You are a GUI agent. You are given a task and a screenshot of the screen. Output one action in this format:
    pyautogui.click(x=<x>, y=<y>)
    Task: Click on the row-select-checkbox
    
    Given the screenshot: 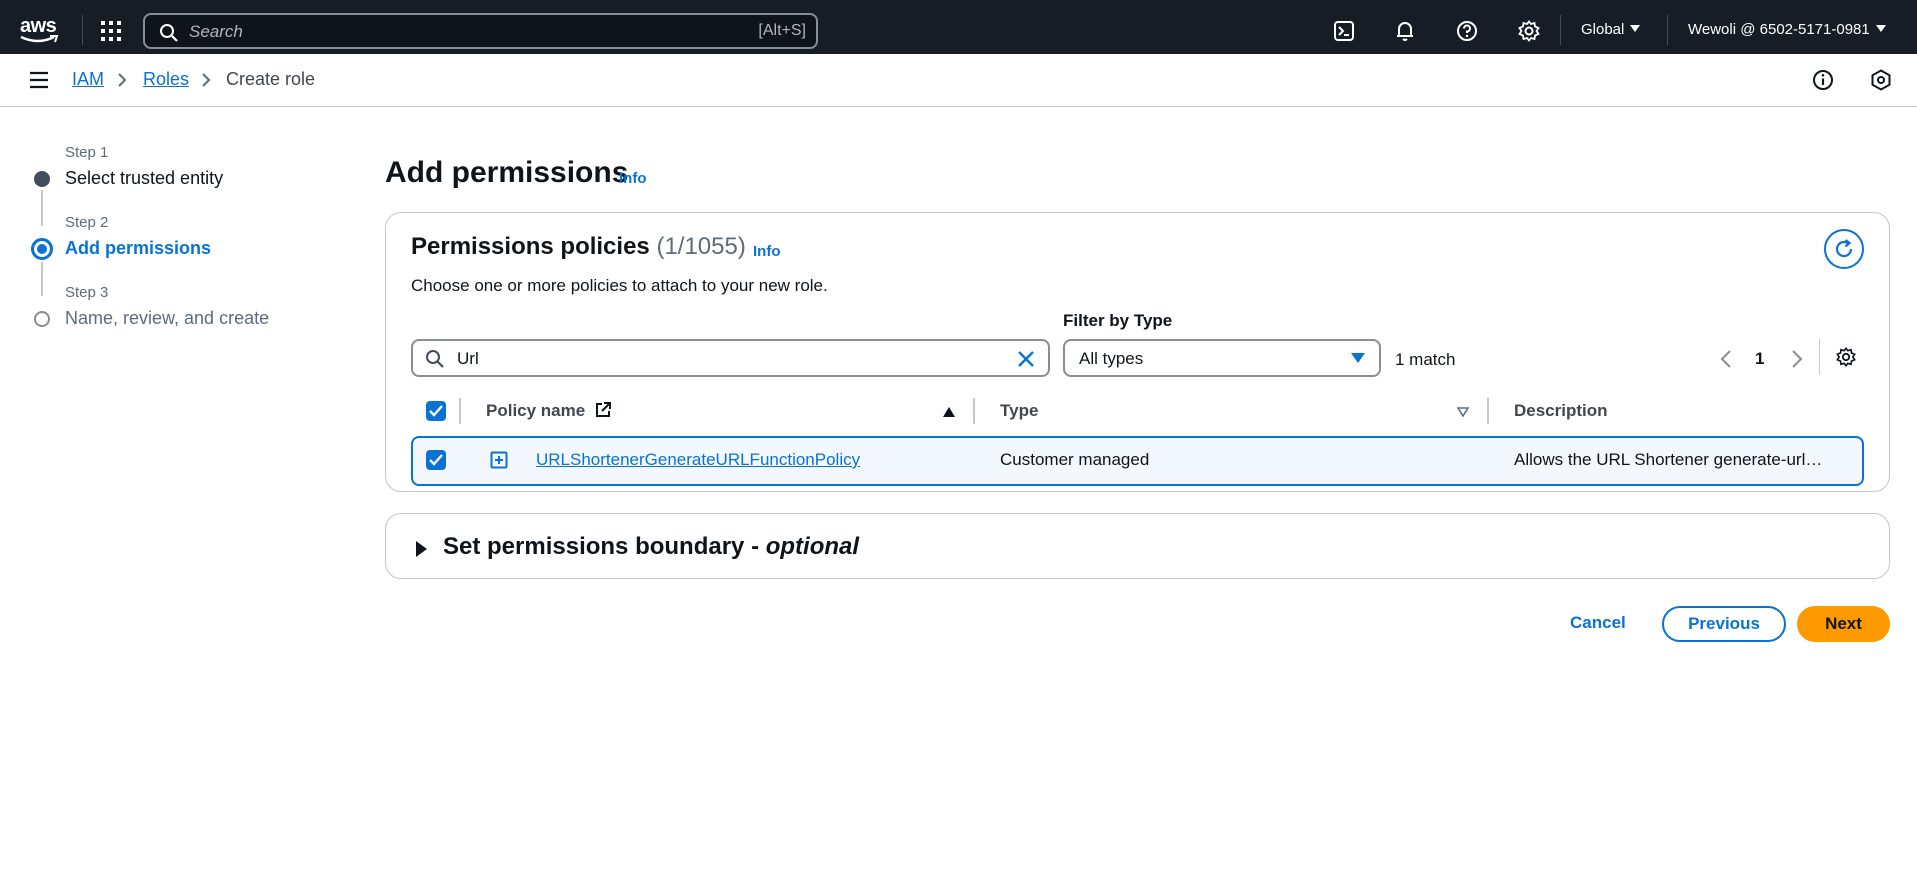 What is the action you would take?
    pyautogui.click(x=436, y=460)
    